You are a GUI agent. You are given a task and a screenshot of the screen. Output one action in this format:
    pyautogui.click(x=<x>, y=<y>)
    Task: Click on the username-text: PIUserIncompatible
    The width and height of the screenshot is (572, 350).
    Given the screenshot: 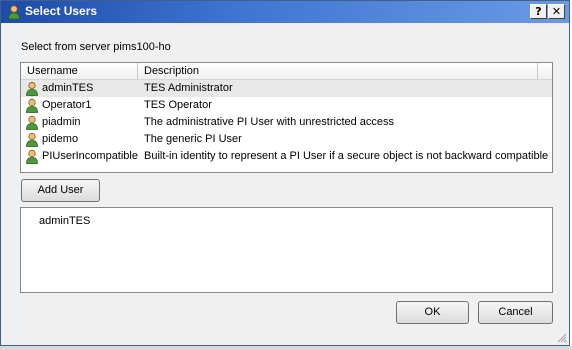 What is the action you would take?
    pyautogui.click(x=90, y=156)
    